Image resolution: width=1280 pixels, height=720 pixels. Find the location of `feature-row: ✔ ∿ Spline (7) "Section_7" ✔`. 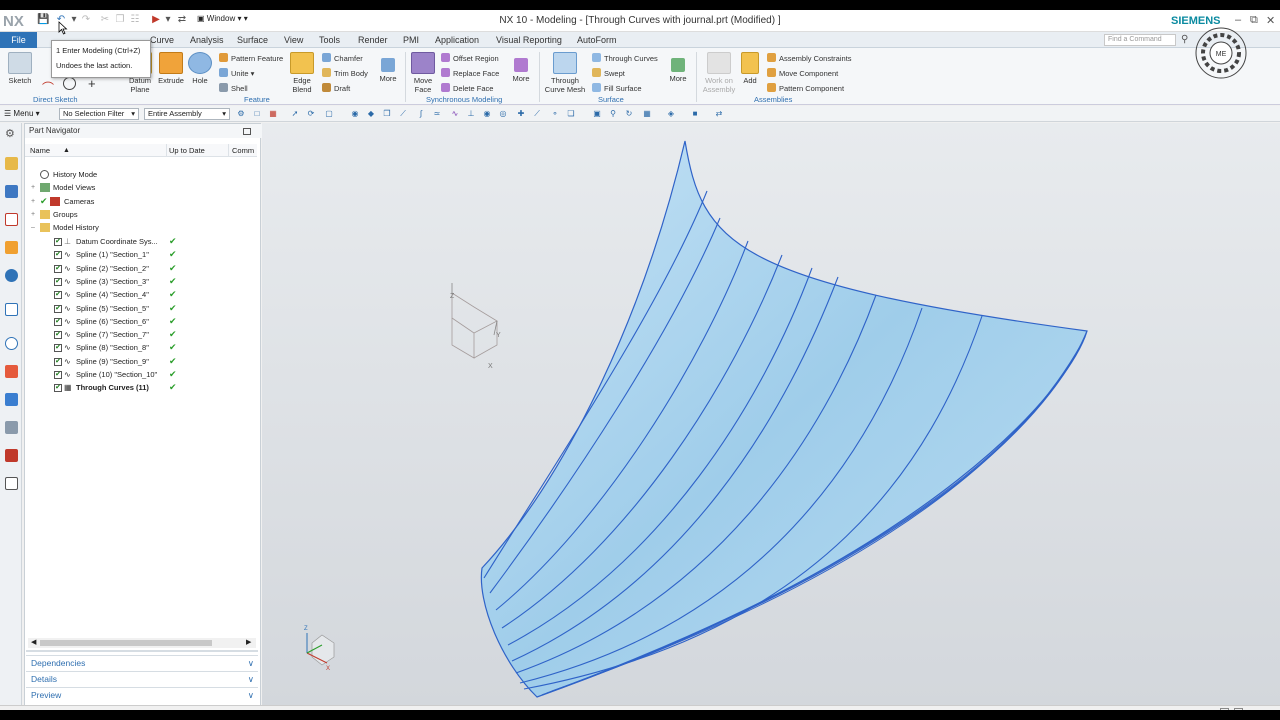

feature-row: ✔ ∿ Spline (7) "Section_7" ✔ is located at coordinates (141, 334).